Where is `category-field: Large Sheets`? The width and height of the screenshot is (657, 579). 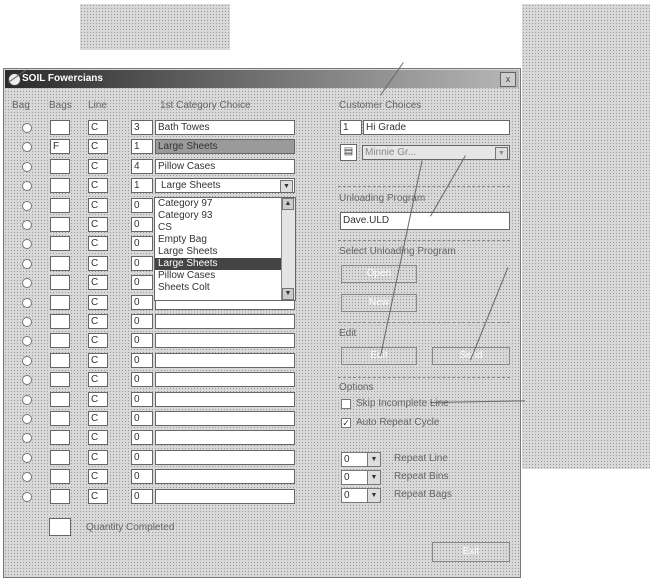
category-field: Large Sheets is located at coordinates (225, 146).